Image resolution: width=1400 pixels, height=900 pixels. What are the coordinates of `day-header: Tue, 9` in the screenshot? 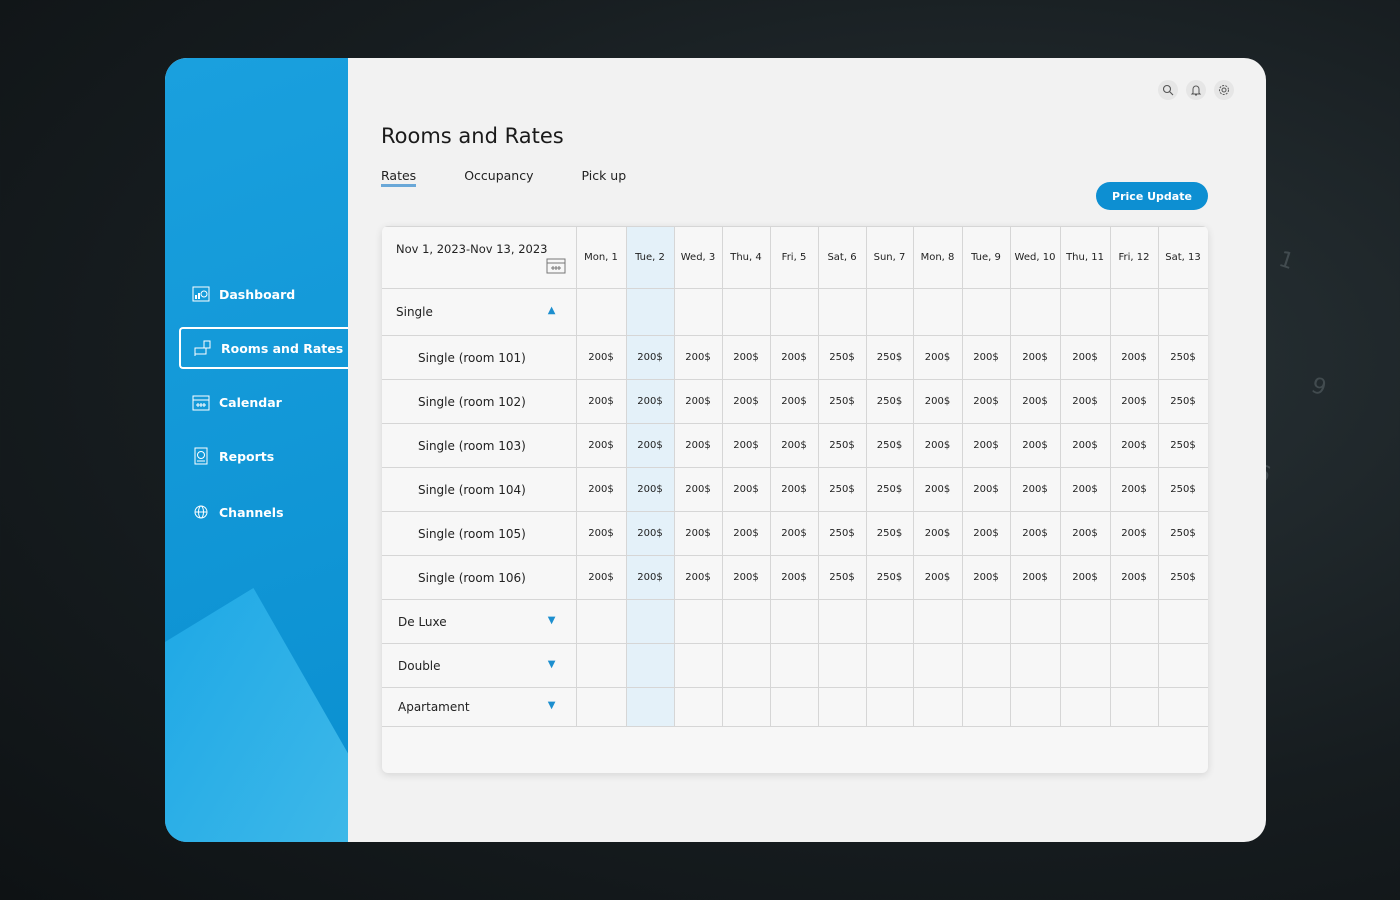 It's located at (986, 257).